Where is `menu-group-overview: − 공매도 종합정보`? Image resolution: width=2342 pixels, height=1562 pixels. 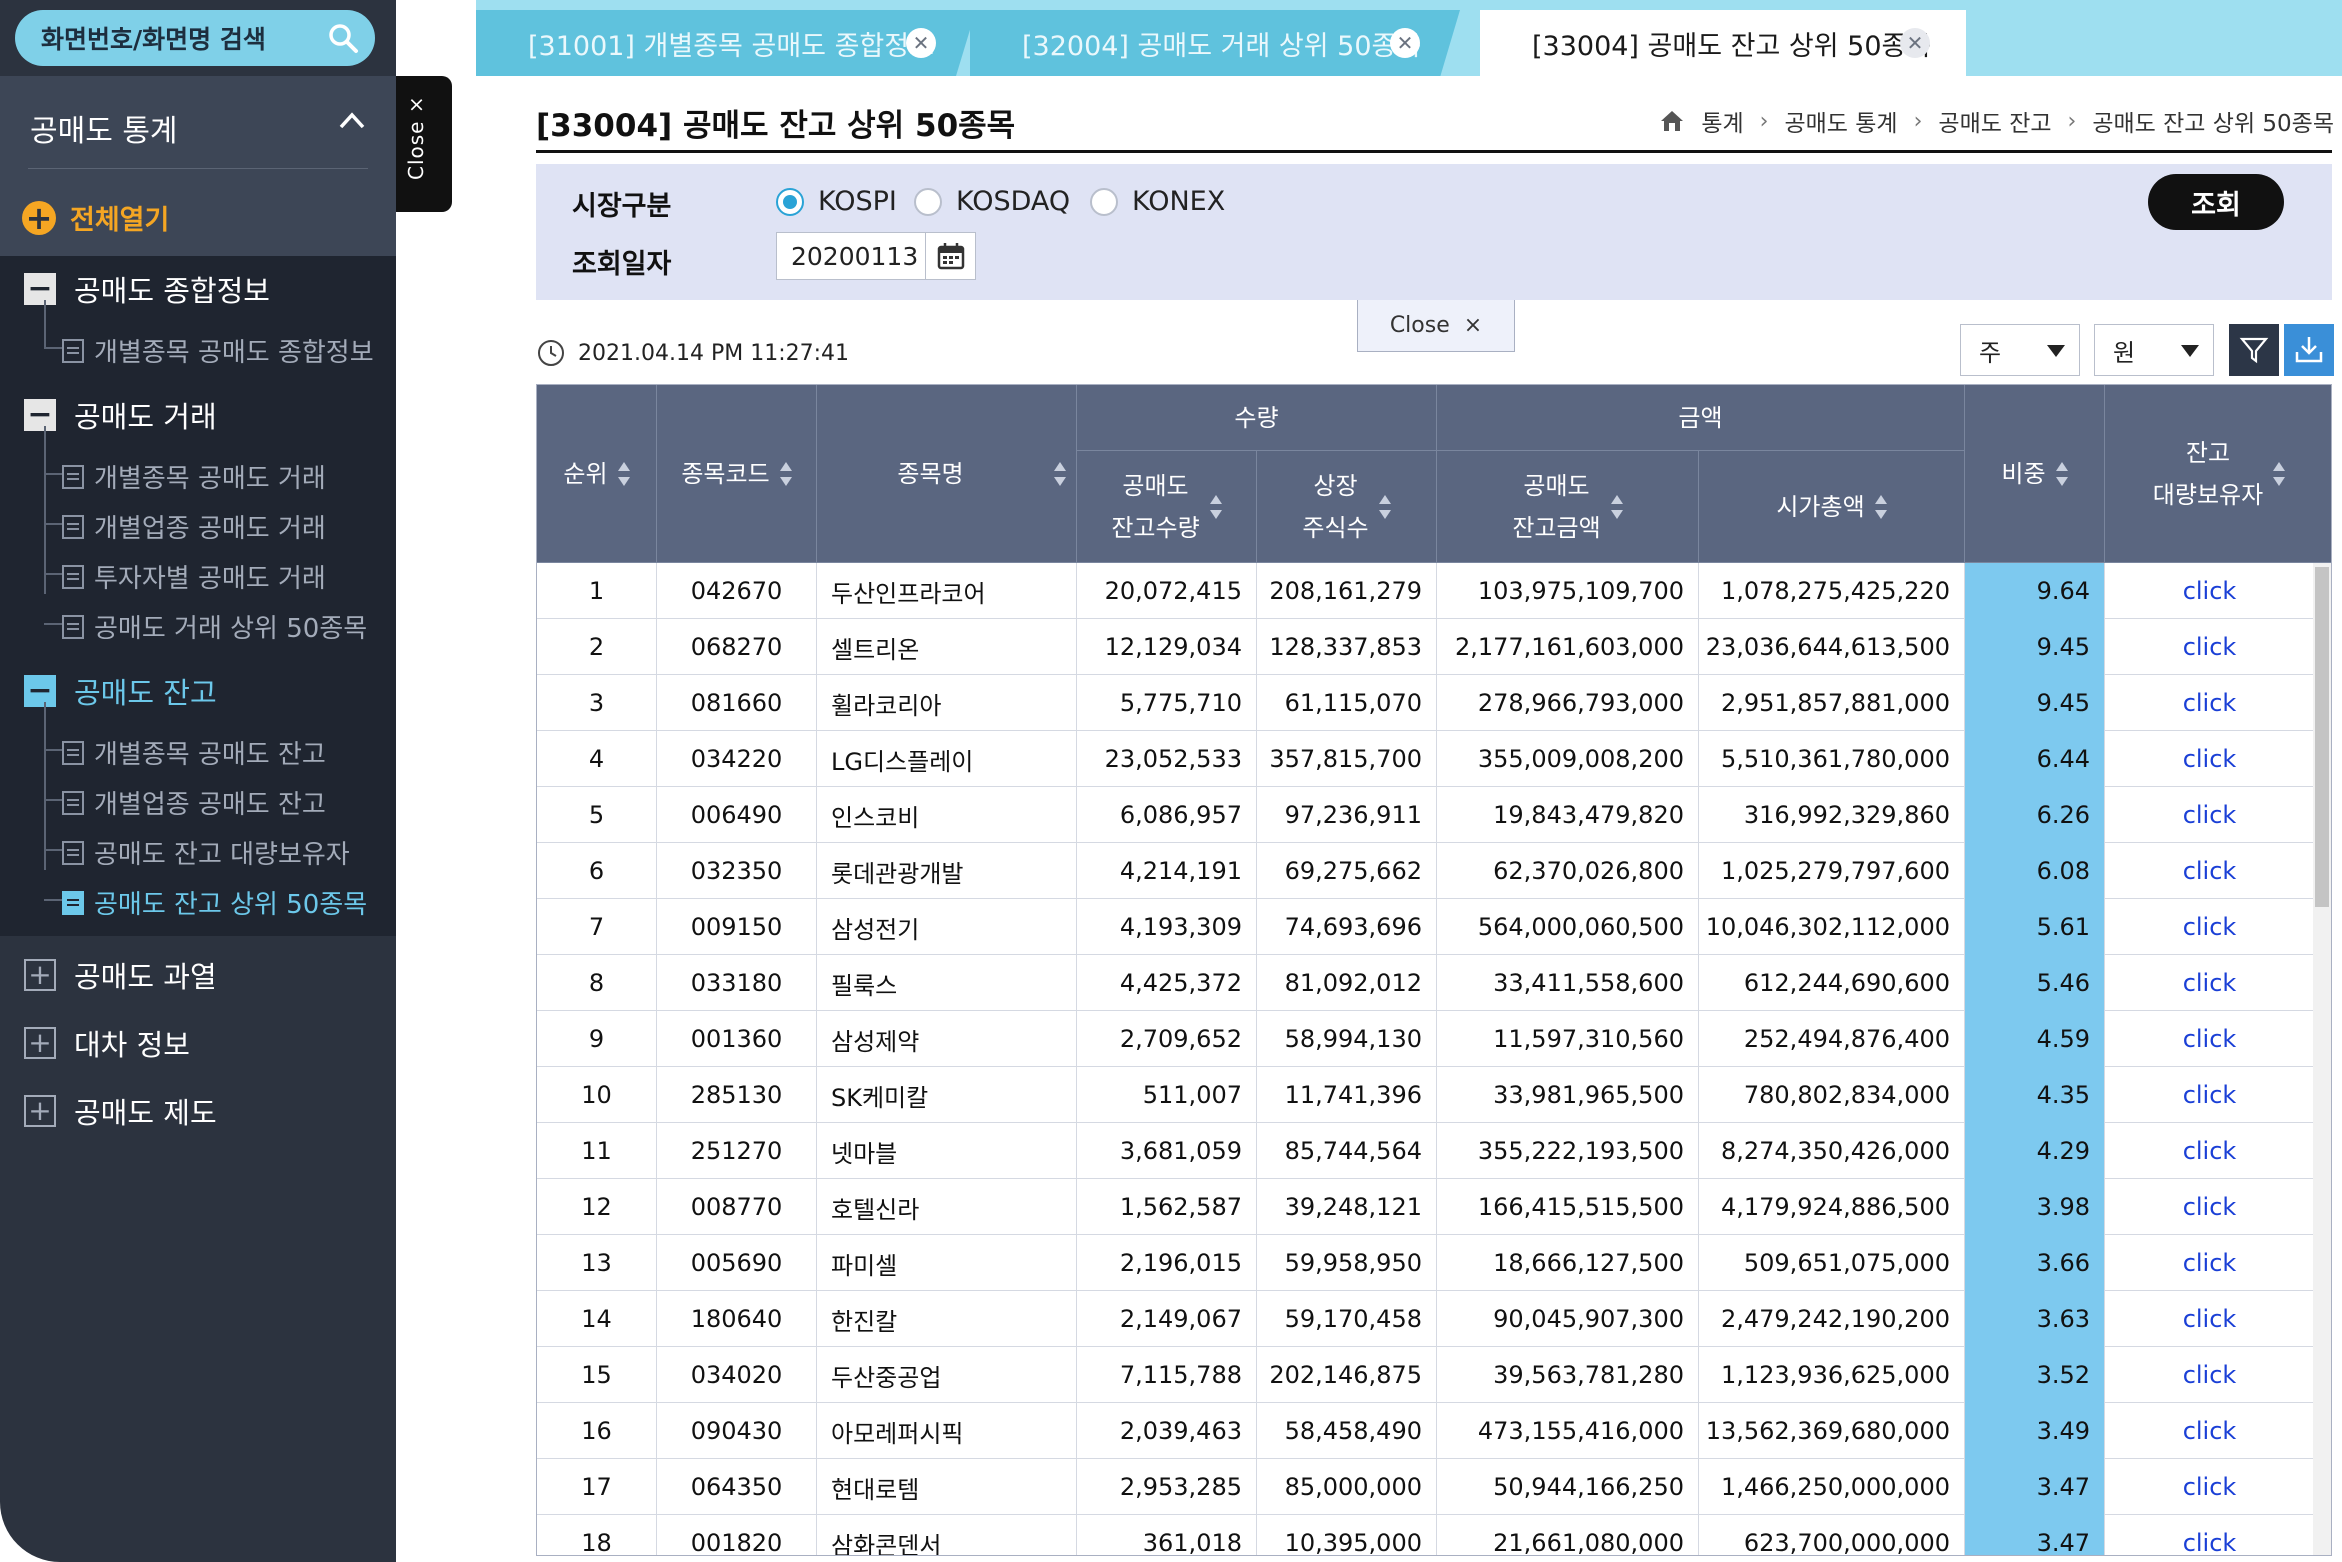 menu-group-overview: − 공매도 종합정보 is located at coordinates (147, 289).